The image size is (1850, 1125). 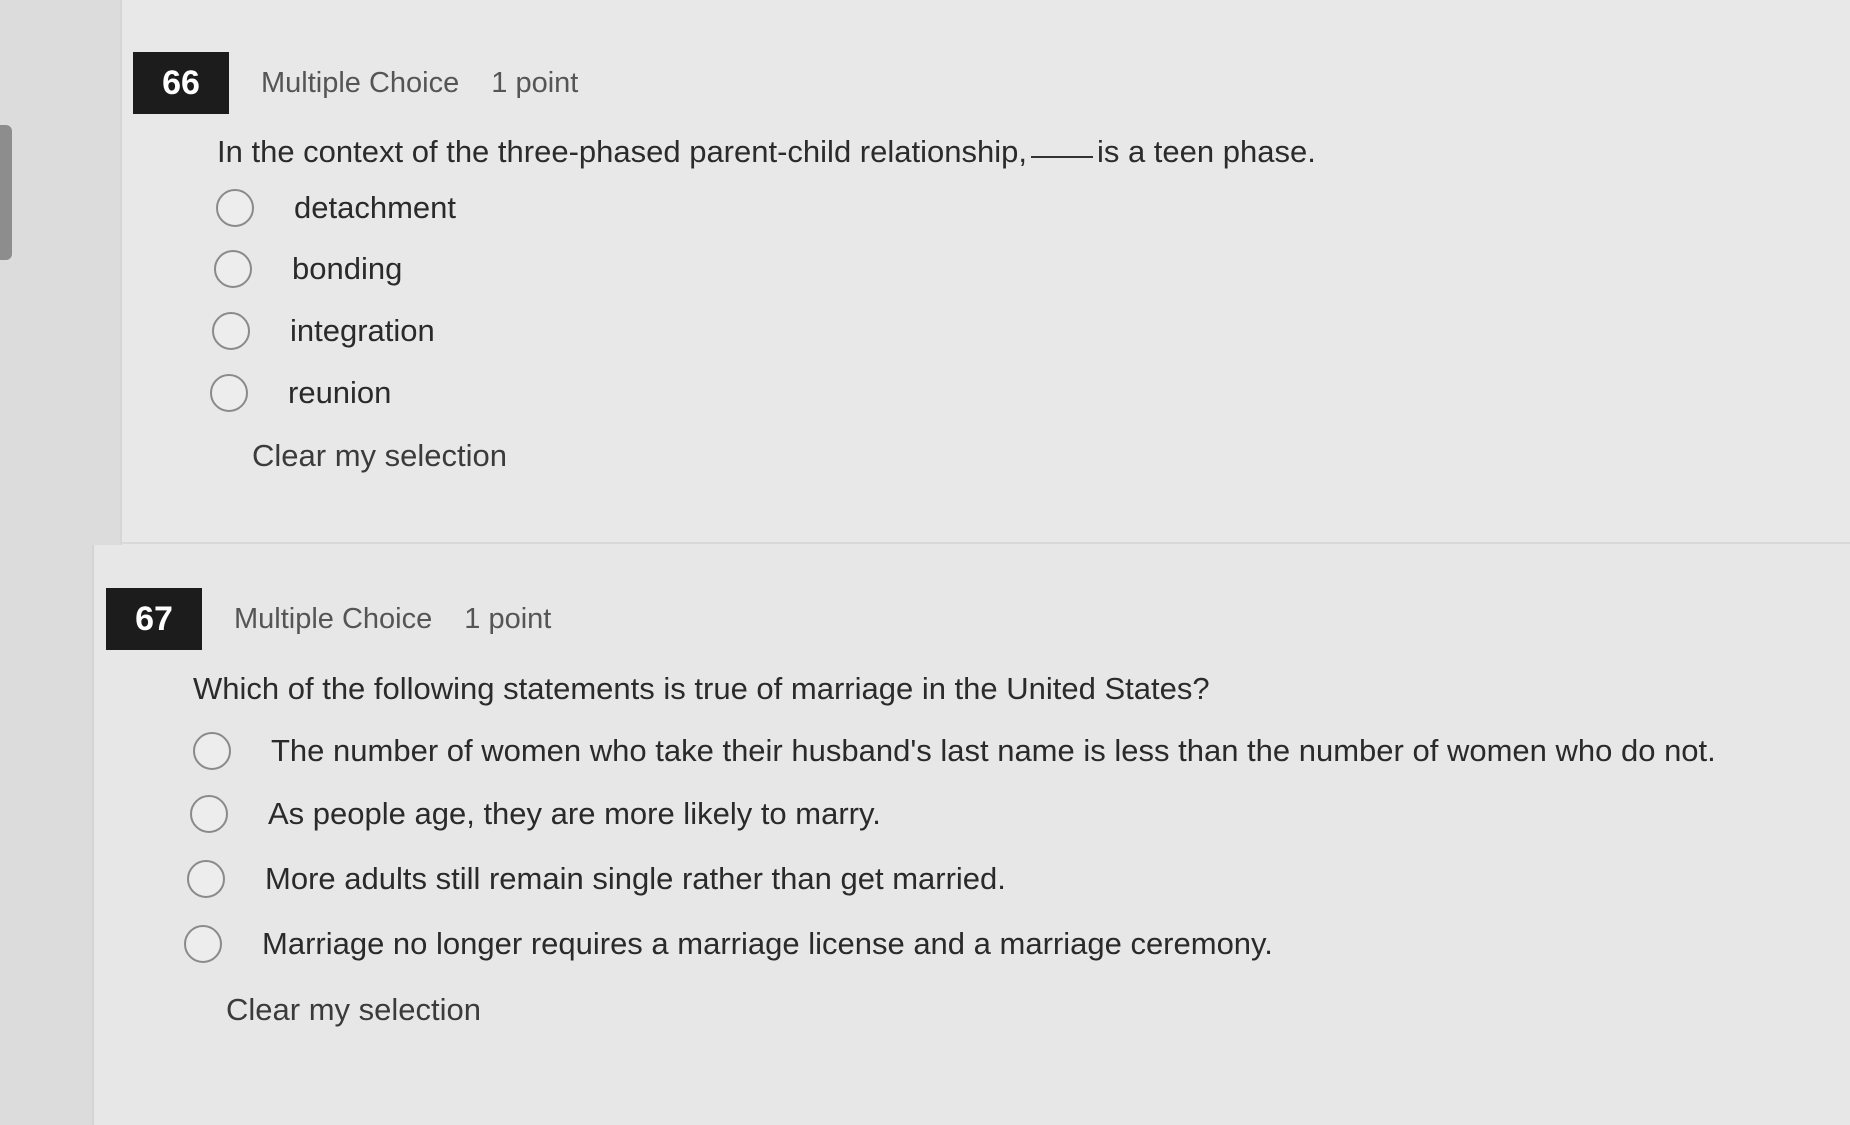 What do you see at coordinates (6, 192) in the screenshot?
I see `scrollbar-thumb` at bounding box center [6, 192].